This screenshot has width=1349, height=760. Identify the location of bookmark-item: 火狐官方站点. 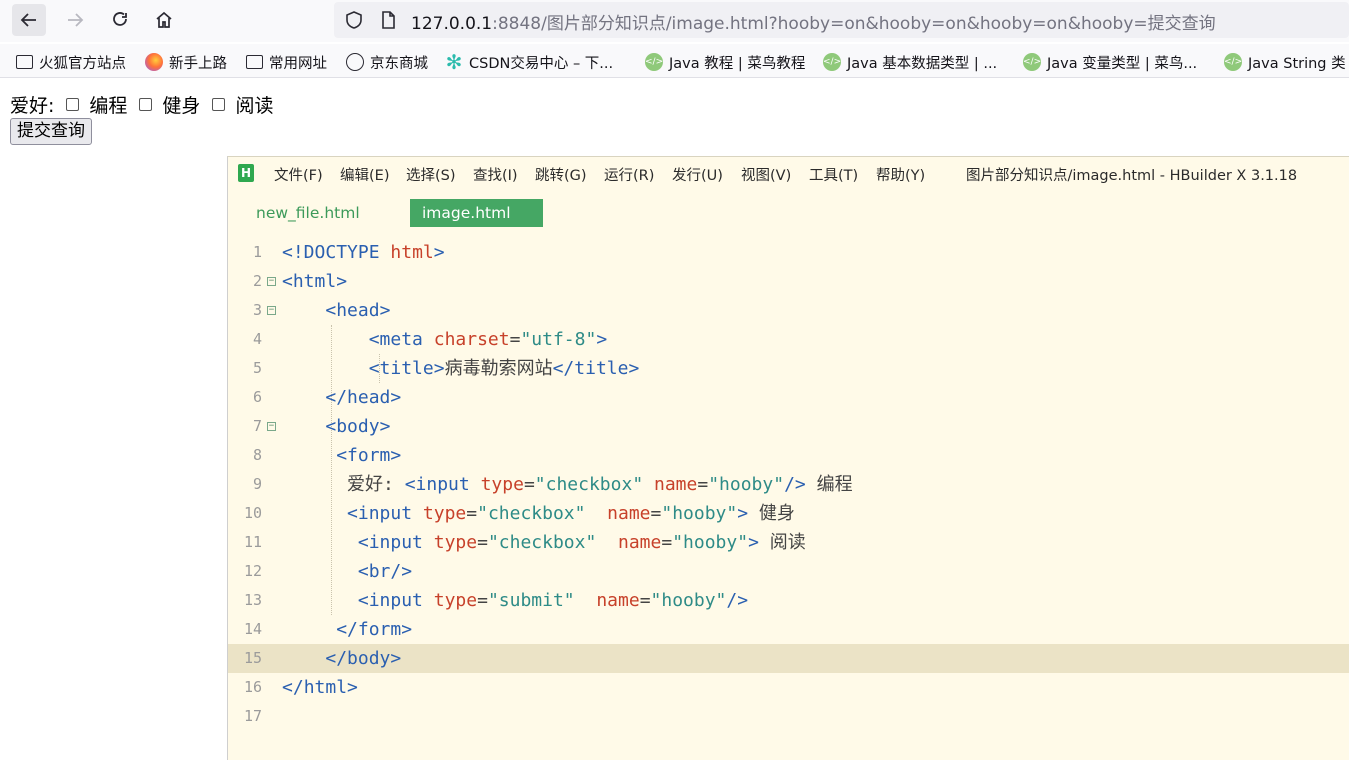
(71, 62).